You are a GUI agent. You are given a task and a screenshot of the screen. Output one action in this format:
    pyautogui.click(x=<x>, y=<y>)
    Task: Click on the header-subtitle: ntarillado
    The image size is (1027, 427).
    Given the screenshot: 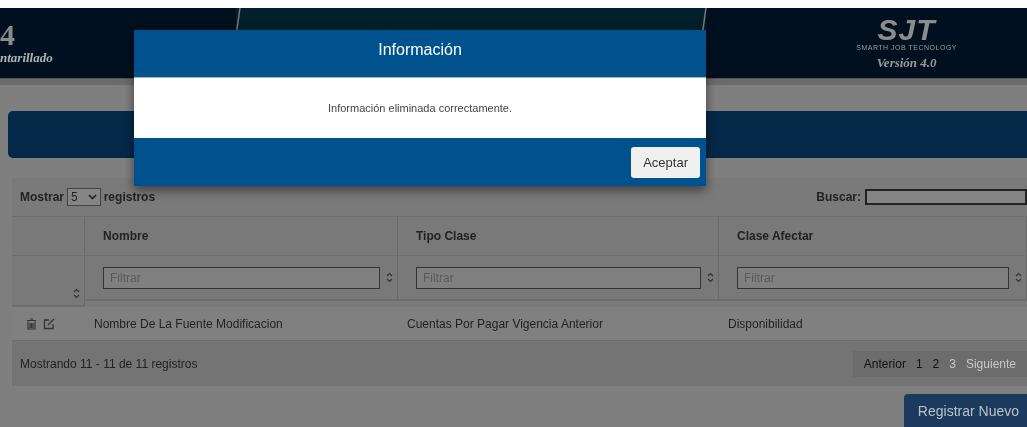 What is the action you would take?
    pyautogui.click(x=26, y=58)
    